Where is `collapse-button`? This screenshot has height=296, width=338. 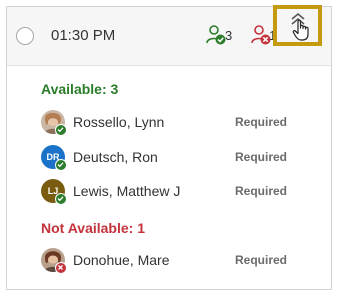
collapse-button is located at coordinates (297, 25).